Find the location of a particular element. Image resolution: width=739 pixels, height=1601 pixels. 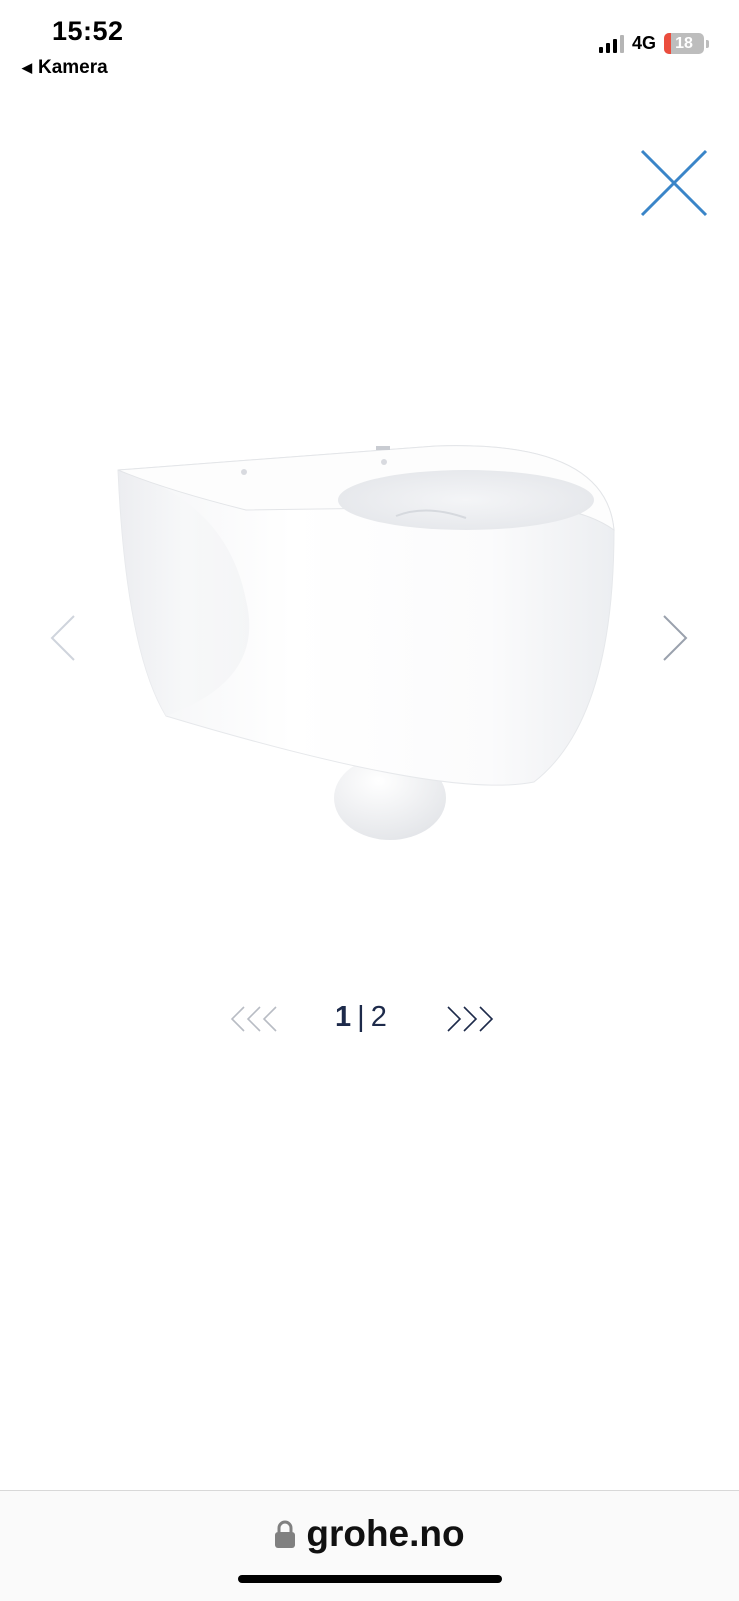

page-indicator: 1 | 2 is located at coordinates (361, 1017).